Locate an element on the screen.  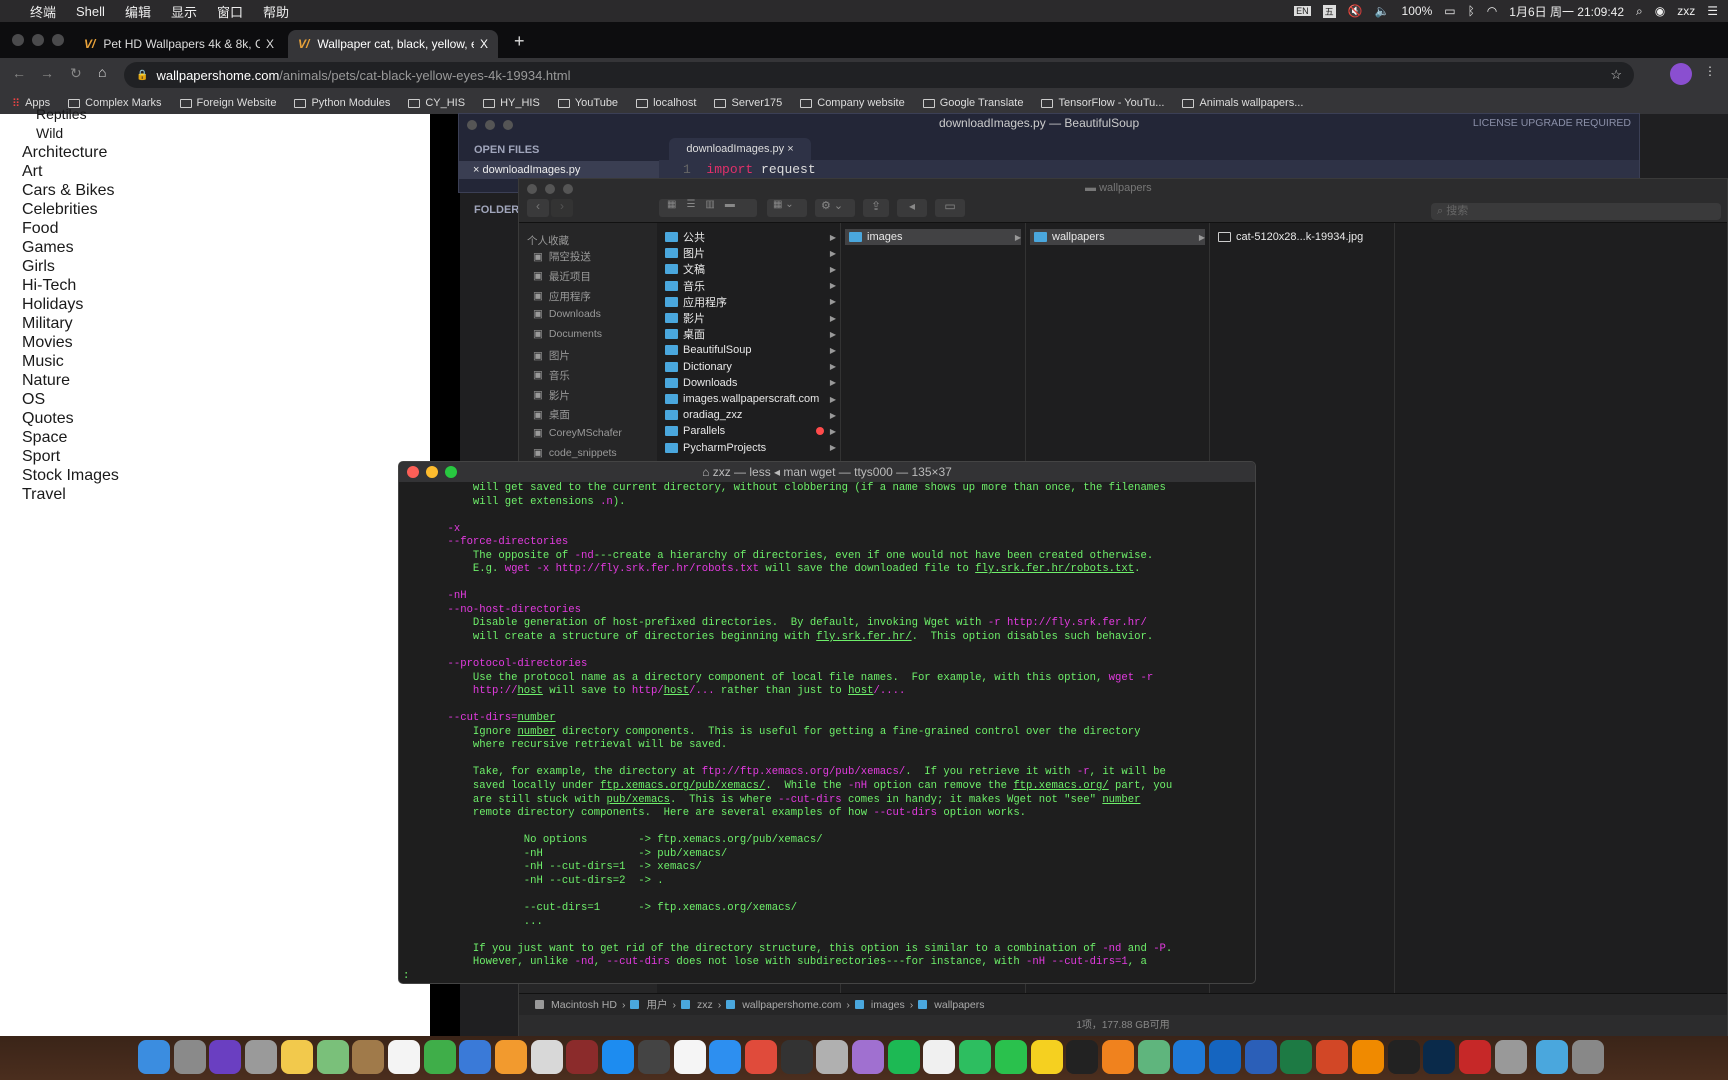
category-link: Quotes is located at coordinates (48, 419).